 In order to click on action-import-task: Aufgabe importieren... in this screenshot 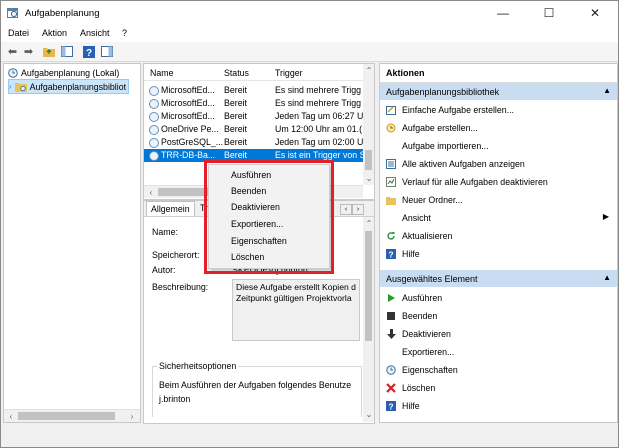, I will do `click(498, 146)`.